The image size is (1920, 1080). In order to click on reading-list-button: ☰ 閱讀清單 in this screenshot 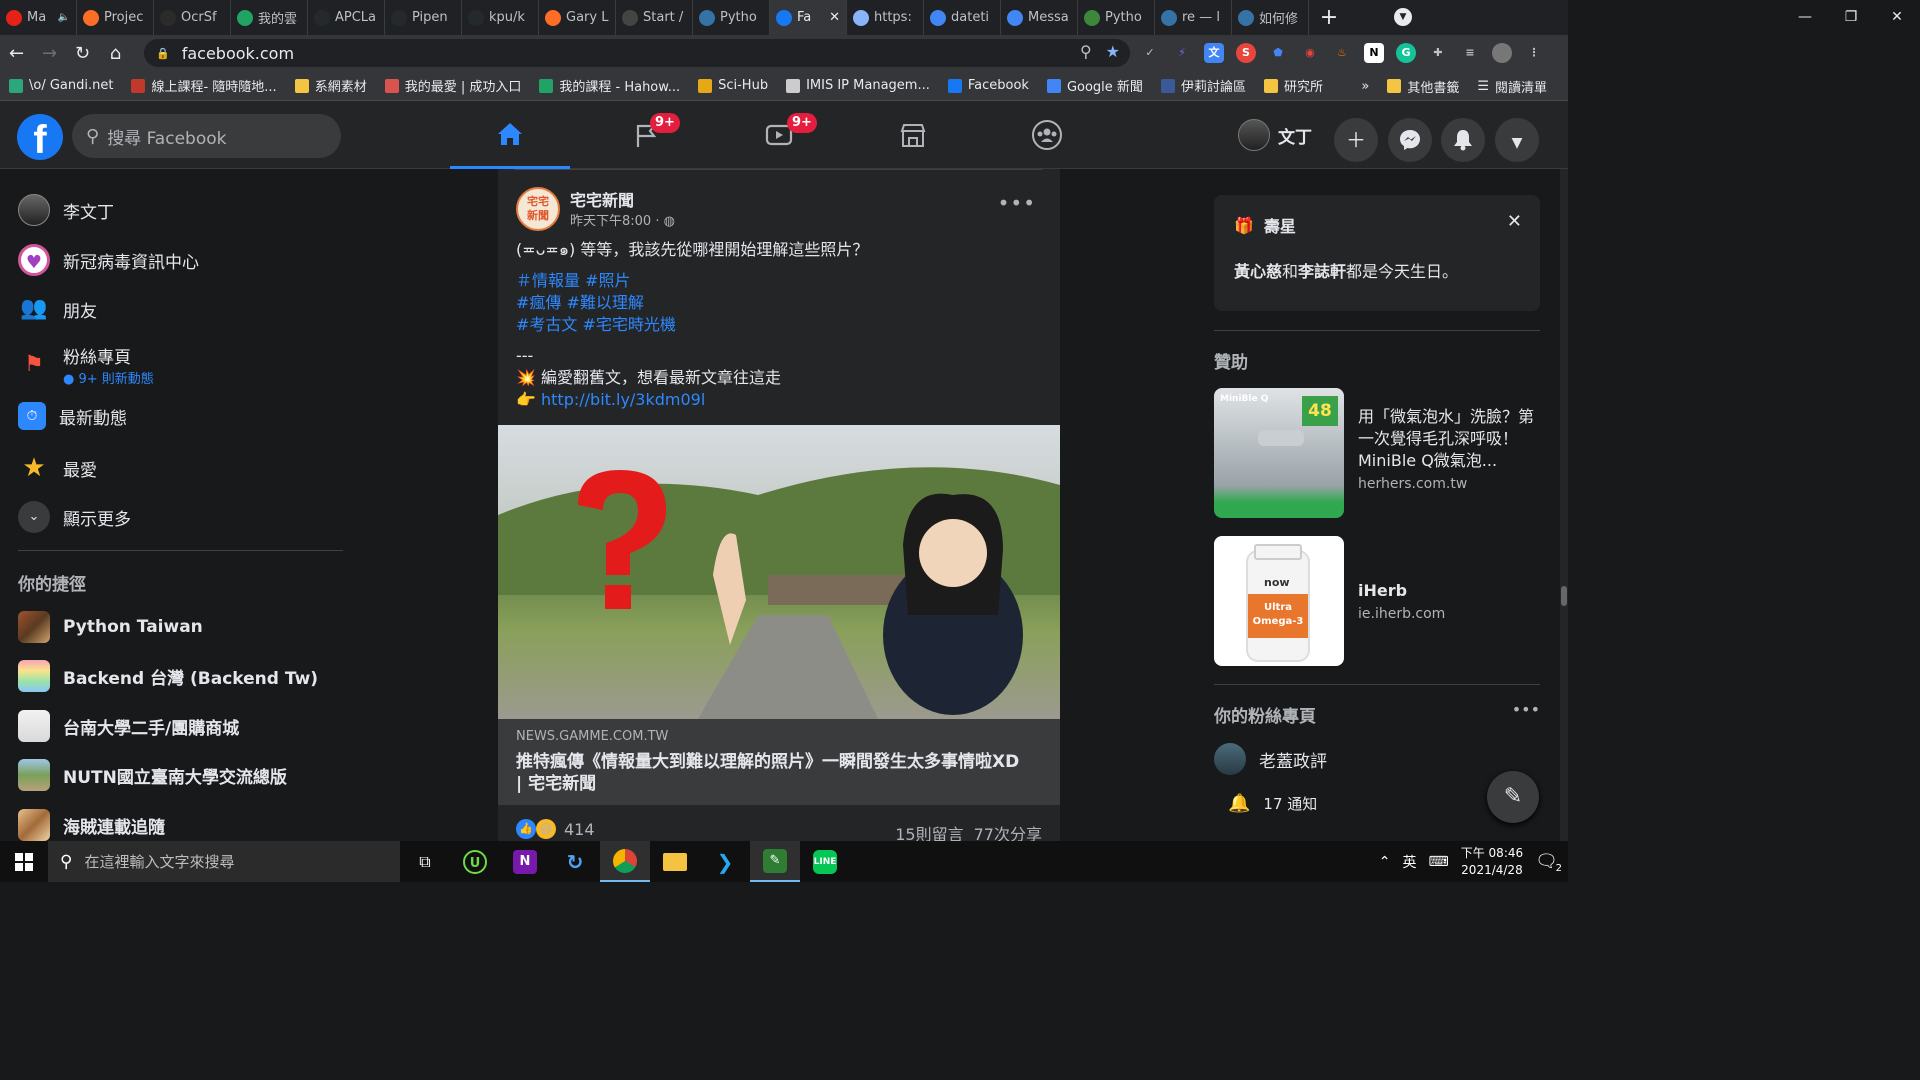, I will do `click(1512, 86)`.